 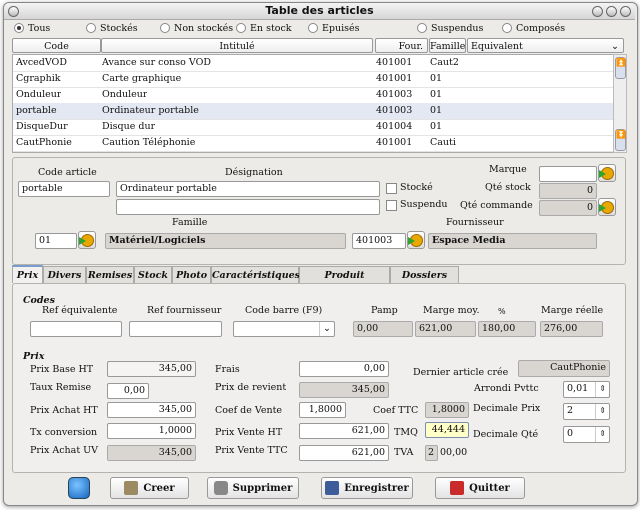 I want to click on filter-radio-5: Suspendus, so click(x=450, y=28).